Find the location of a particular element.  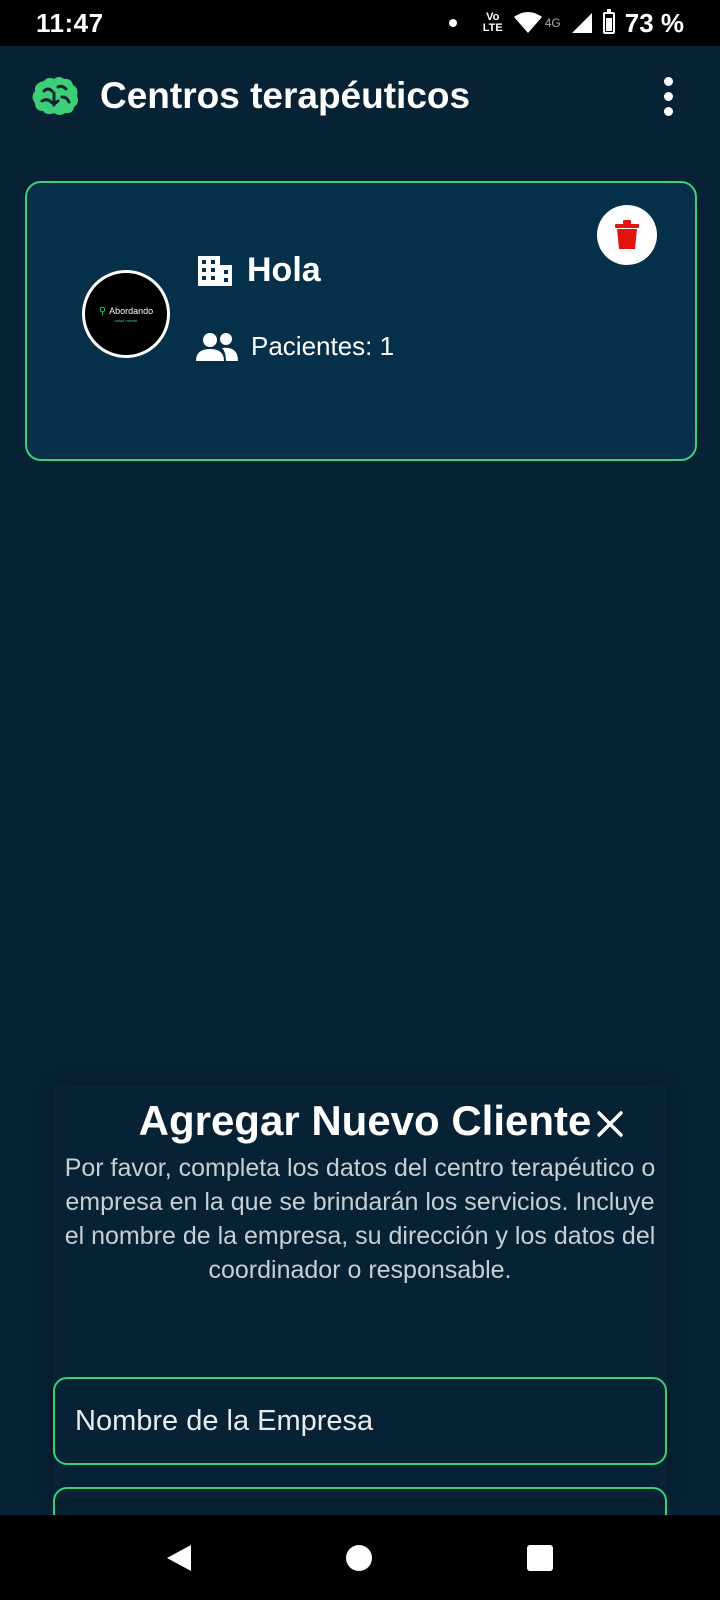

logo-text: ⚲ Abordando is located at coordinates (126, 311).